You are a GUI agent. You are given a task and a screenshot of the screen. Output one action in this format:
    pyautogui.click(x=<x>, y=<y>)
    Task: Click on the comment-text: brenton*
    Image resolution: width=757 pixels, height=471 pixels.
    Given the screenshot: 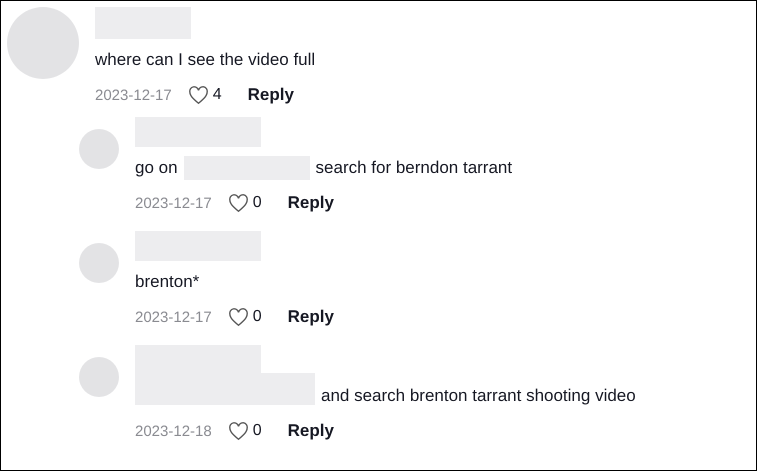 What is the action you would take?
    pyautogui.click(x=167, y=282)
    